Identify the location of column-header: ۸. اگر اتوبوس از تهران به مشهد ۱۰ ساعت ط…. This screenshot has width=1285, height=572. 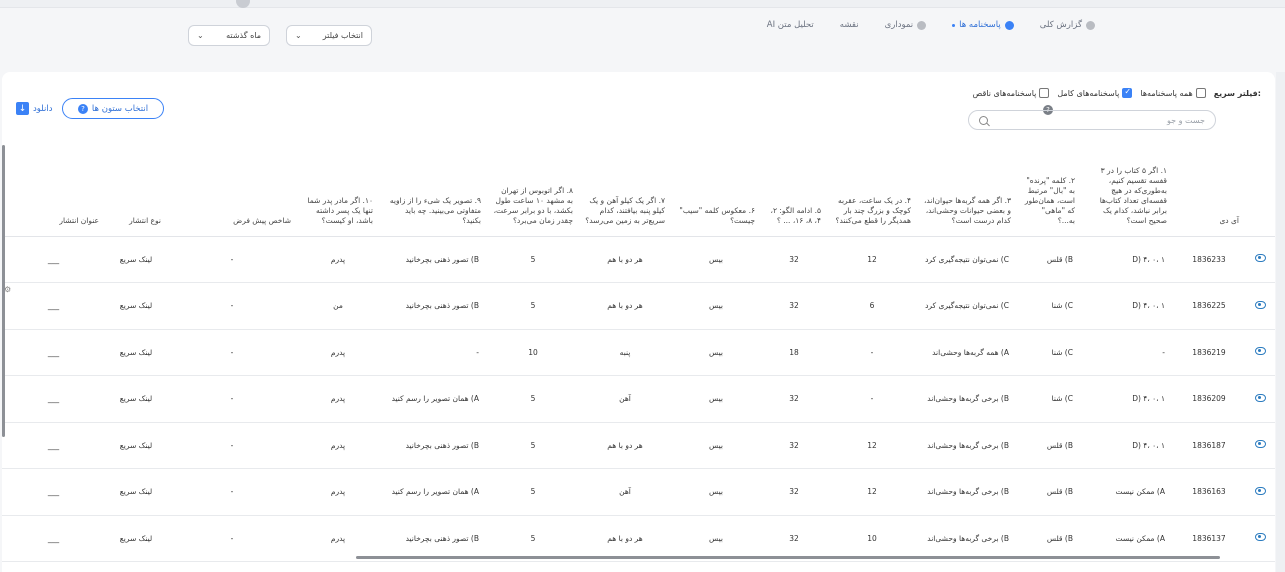
(533, 192).